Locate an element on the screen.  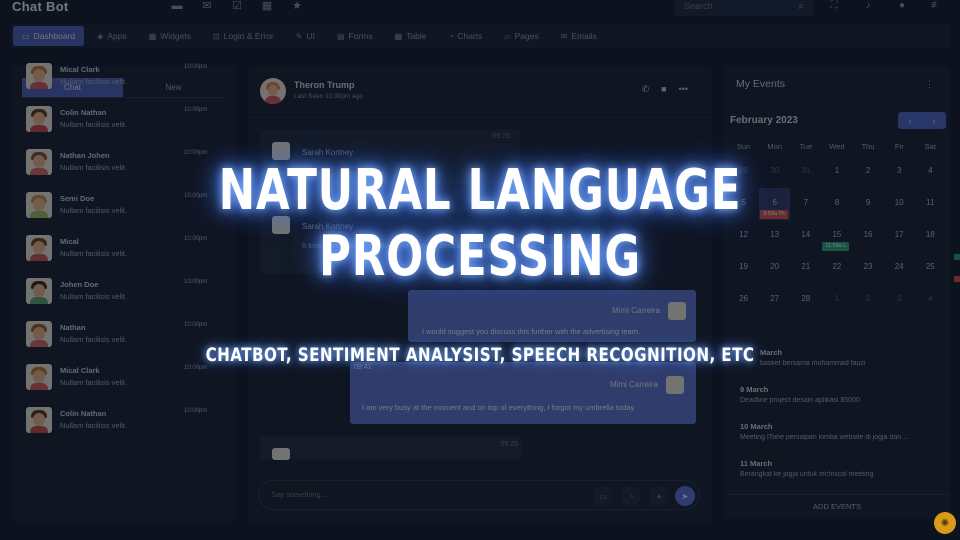
nav-item-table: ▦ Table is located at coordinates (411, 36).